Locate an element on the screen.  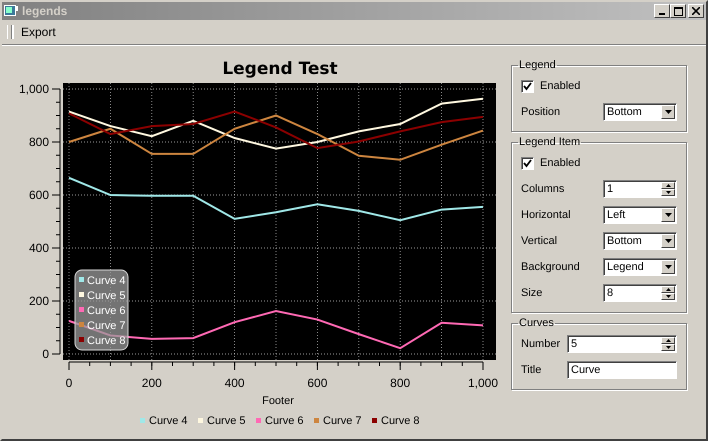
dropdown: Left is located at coordinates (640, 215).